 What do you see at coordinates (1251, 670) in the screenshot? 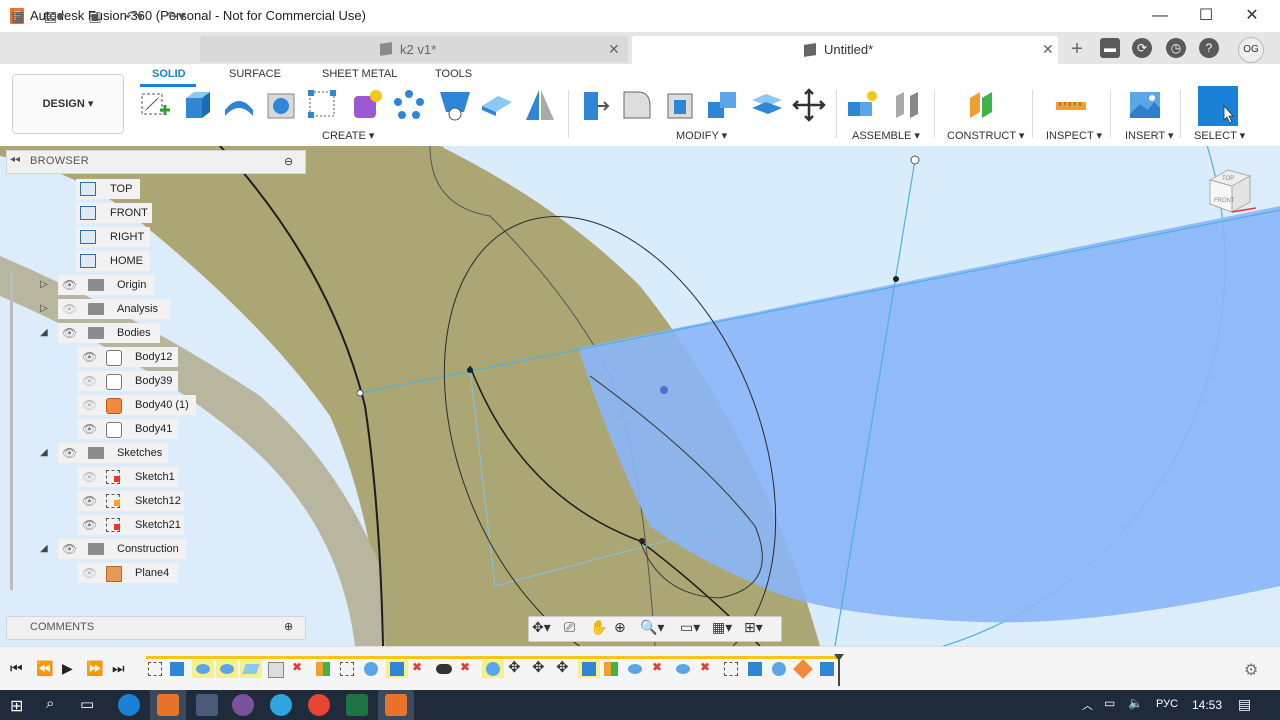
I see `timeline-settings-gear-icon: ⚙` at bounding box center [1251, 670].